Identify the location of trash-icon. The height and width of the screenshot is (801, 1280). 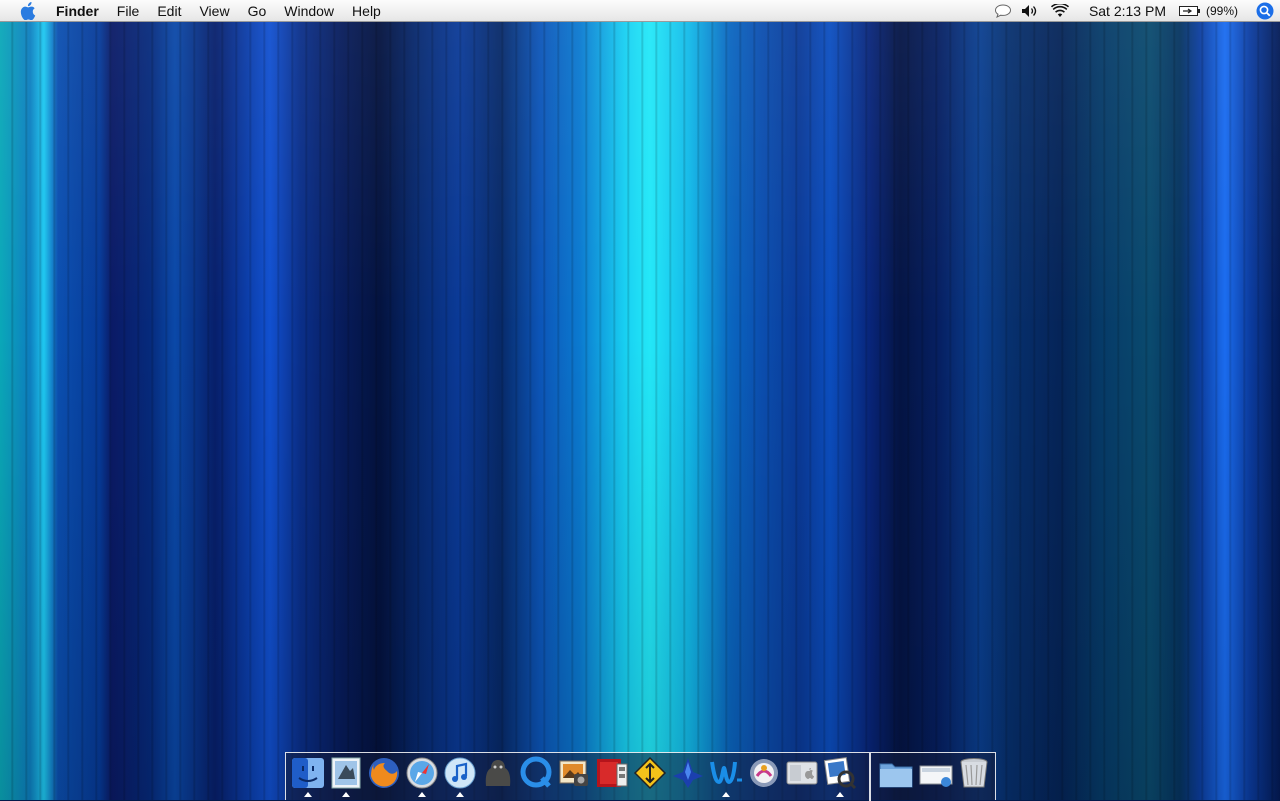
(974, 773).